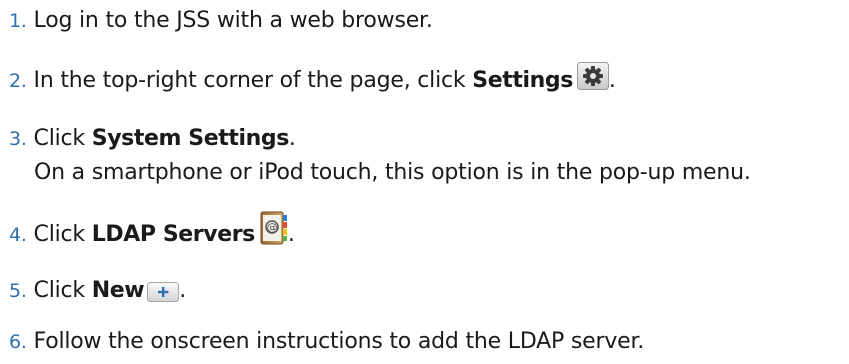 This screenshot has width=849, height=364. I want to click on step-5: 5. Click New ., so click(98, 290).